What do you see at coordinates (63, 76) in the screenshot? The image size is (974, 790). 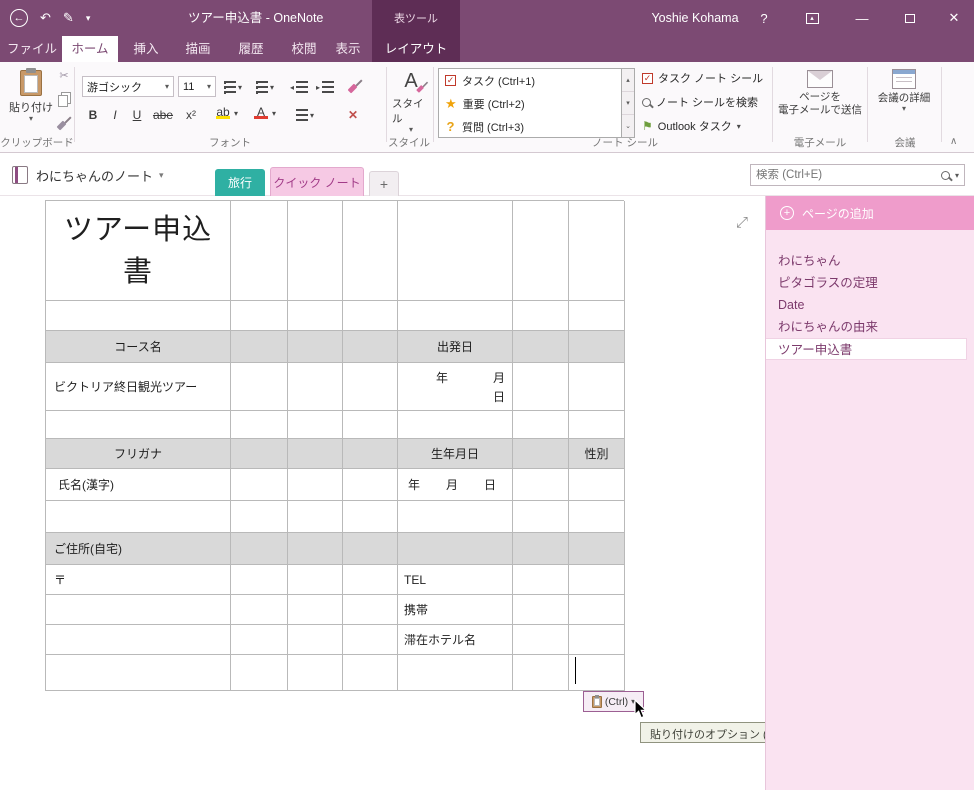 I see `cut-icon: ✂` at bounding box center [63, 76].